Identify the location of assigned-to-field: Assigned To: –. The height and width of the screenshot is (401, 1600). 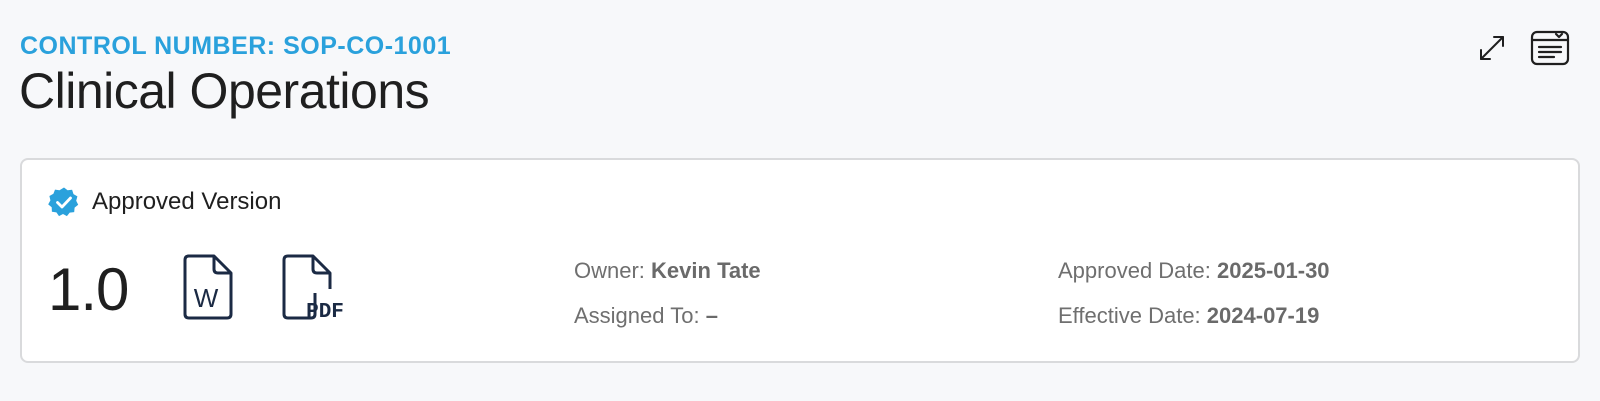
(646, 316).